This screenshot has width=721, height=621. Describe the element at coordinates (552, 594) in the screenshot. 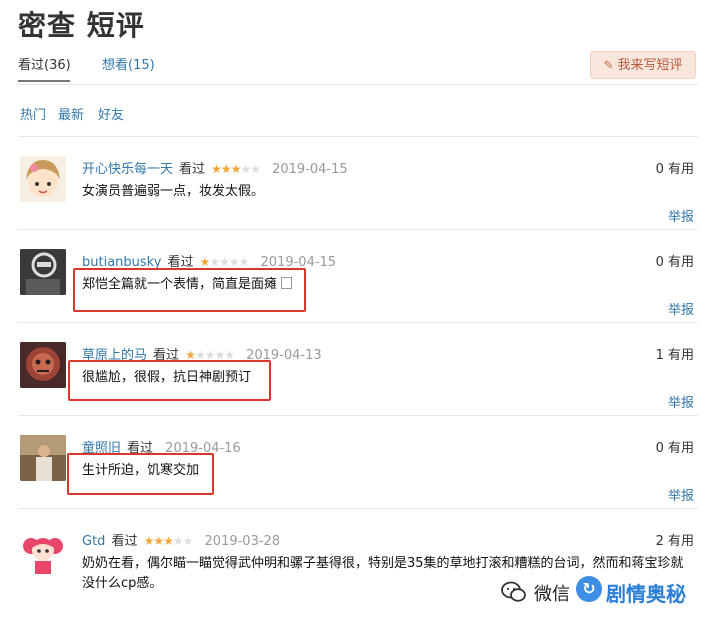

I see `watermark-prefix: 微信` at that location.